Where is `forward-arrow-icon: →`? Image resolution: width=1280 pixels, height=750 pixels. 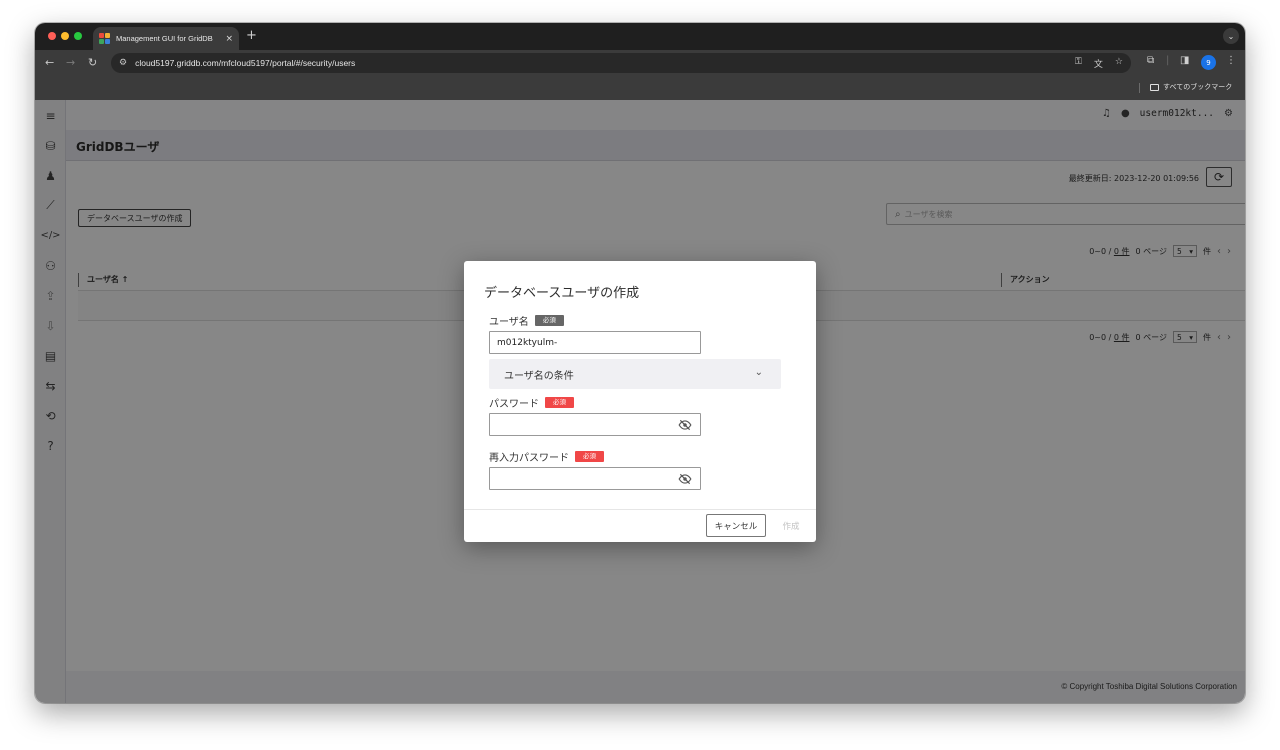
forward-arrow-icon: → is located at coordinates (70, 62).